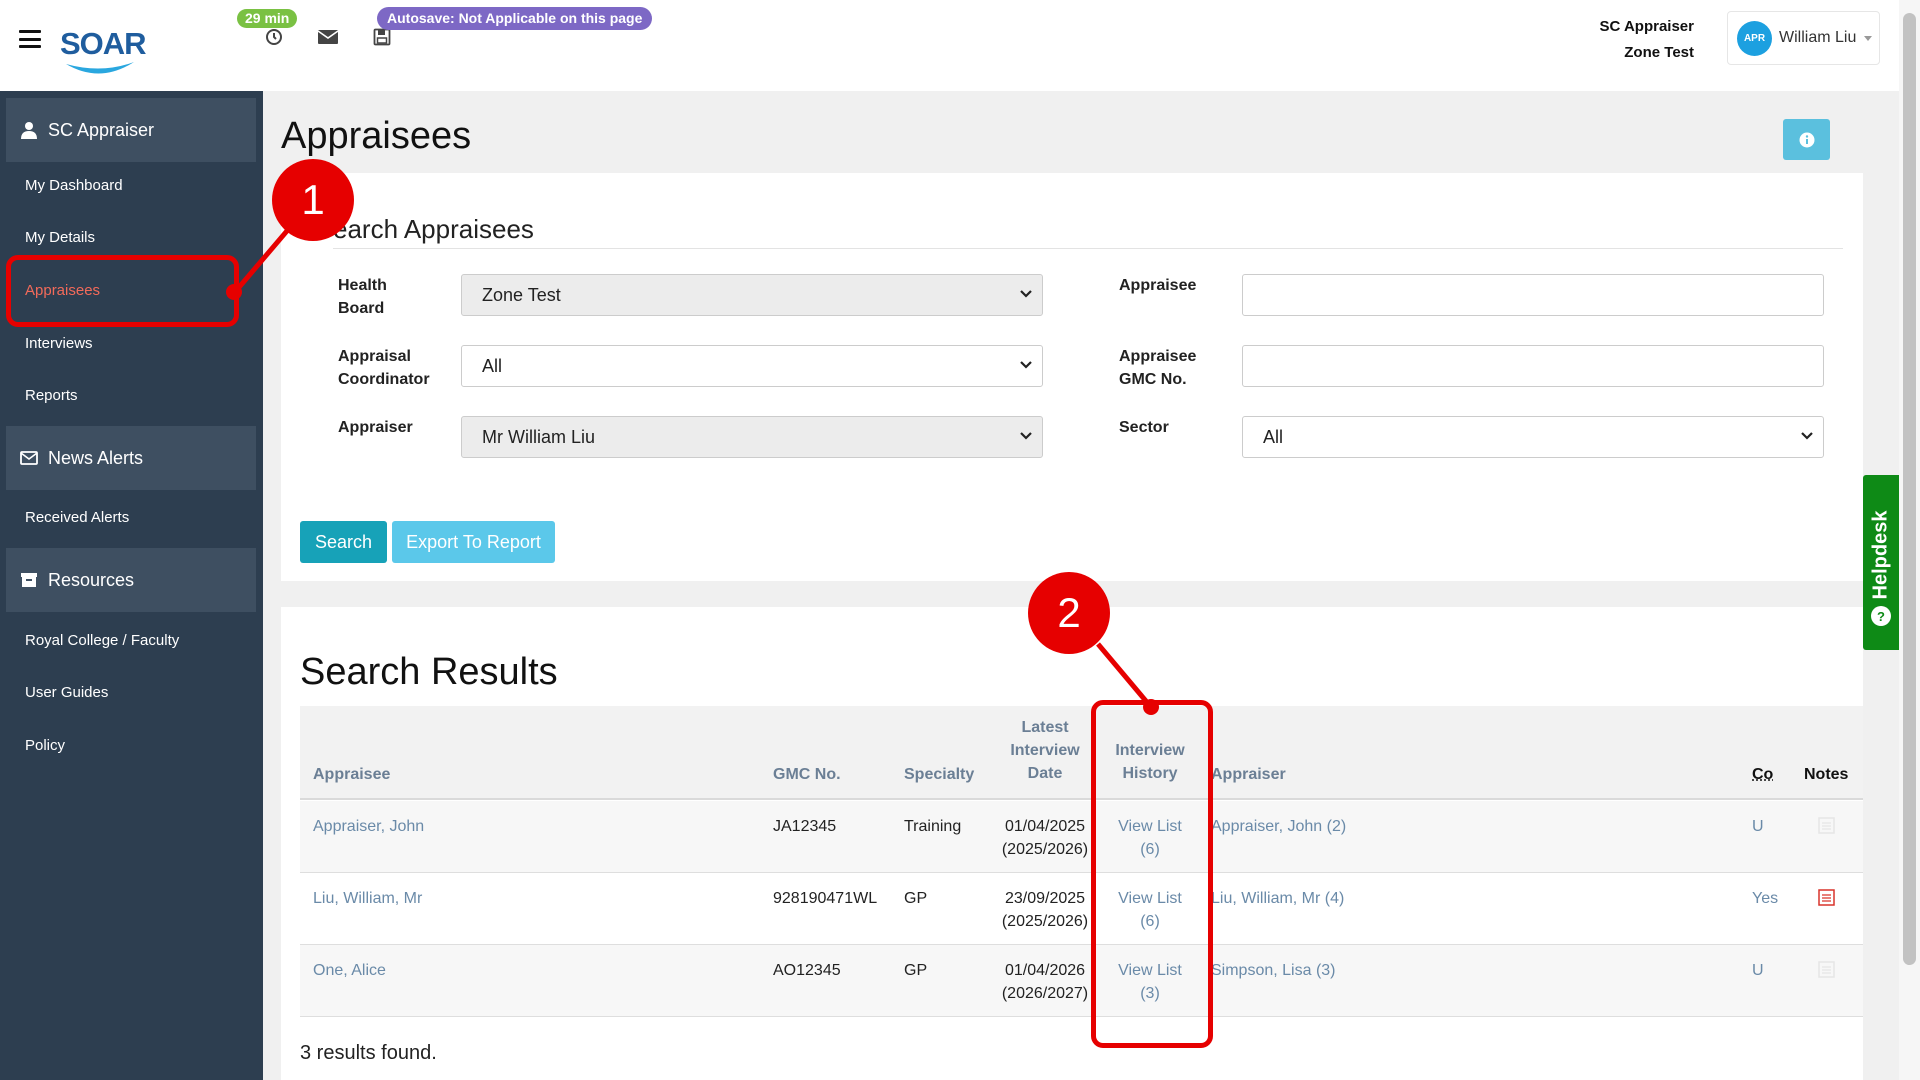 The image size is (1920, 1080). Describe the element at coordinates (1158, 356) in the screenshot. I see `label-line: Appraisee` at that location.